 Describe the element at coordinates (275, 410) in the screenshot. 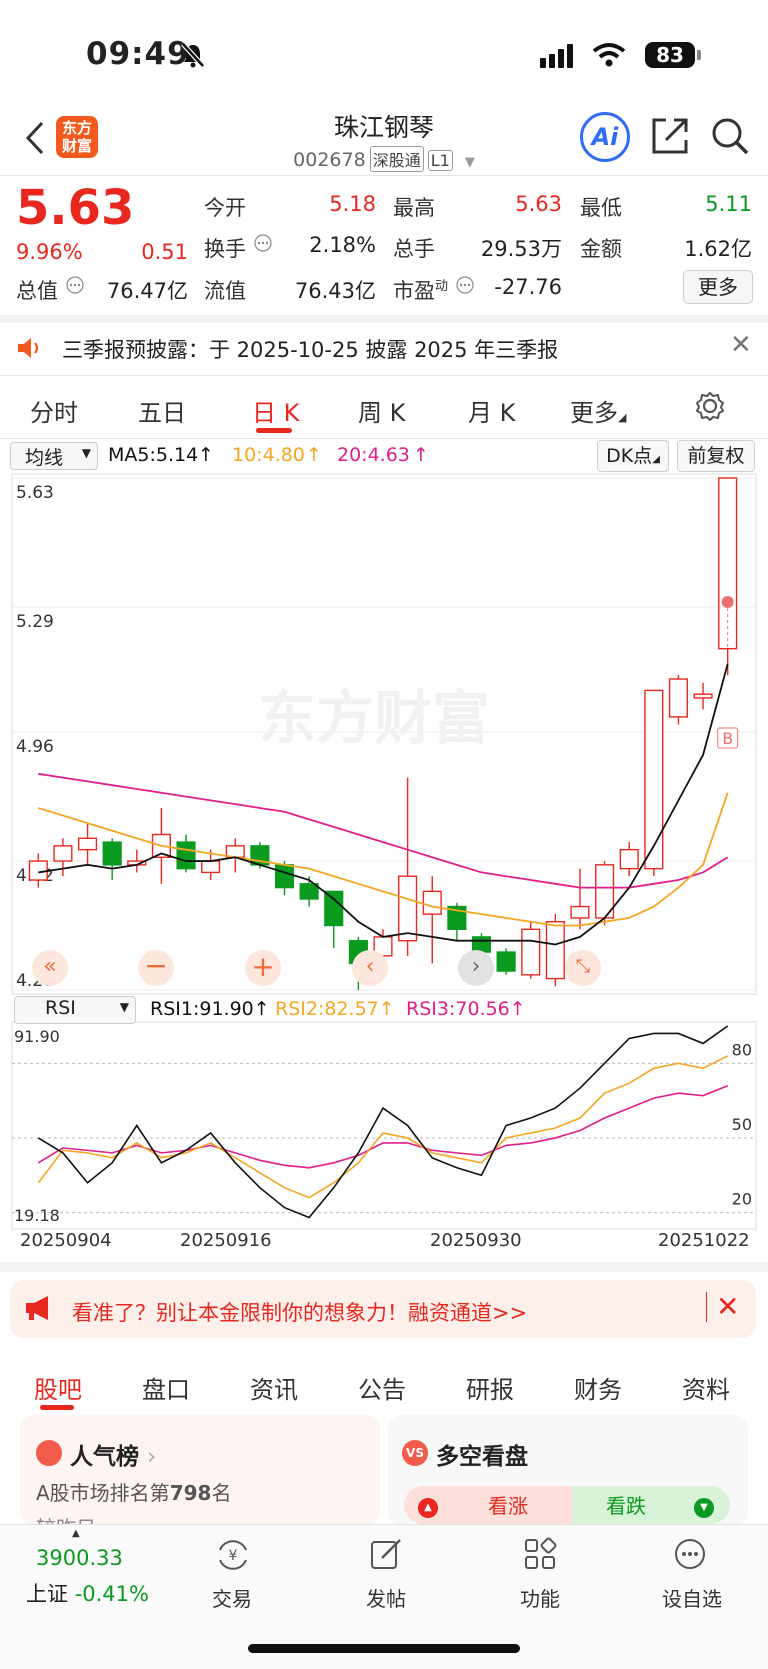

I see `tab-daily-k: 日 K` at that location.